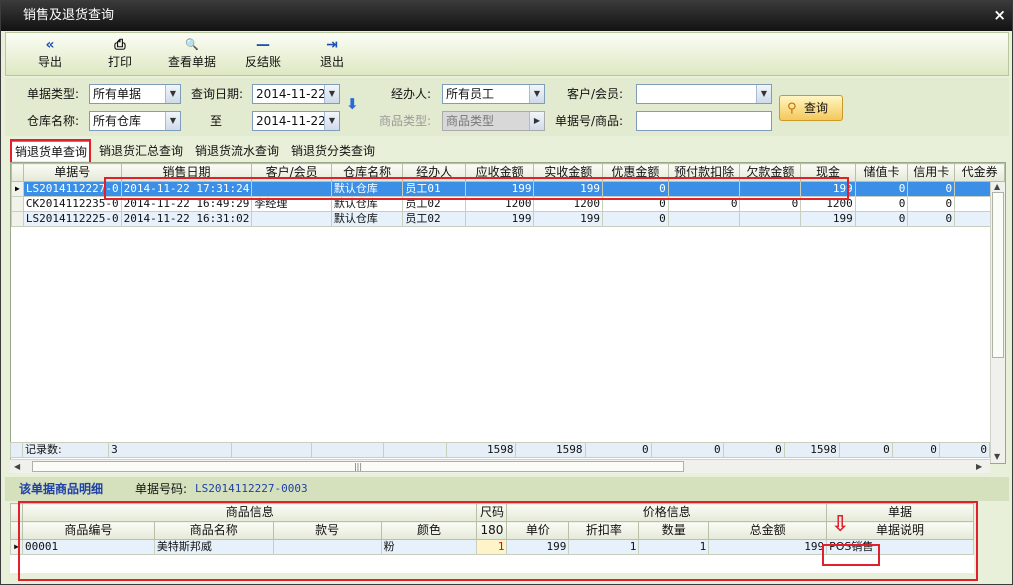 This screenshot has height=585, width=1013. I want to click on view-document-button: 🔍 查看单据, so click(192, 55).